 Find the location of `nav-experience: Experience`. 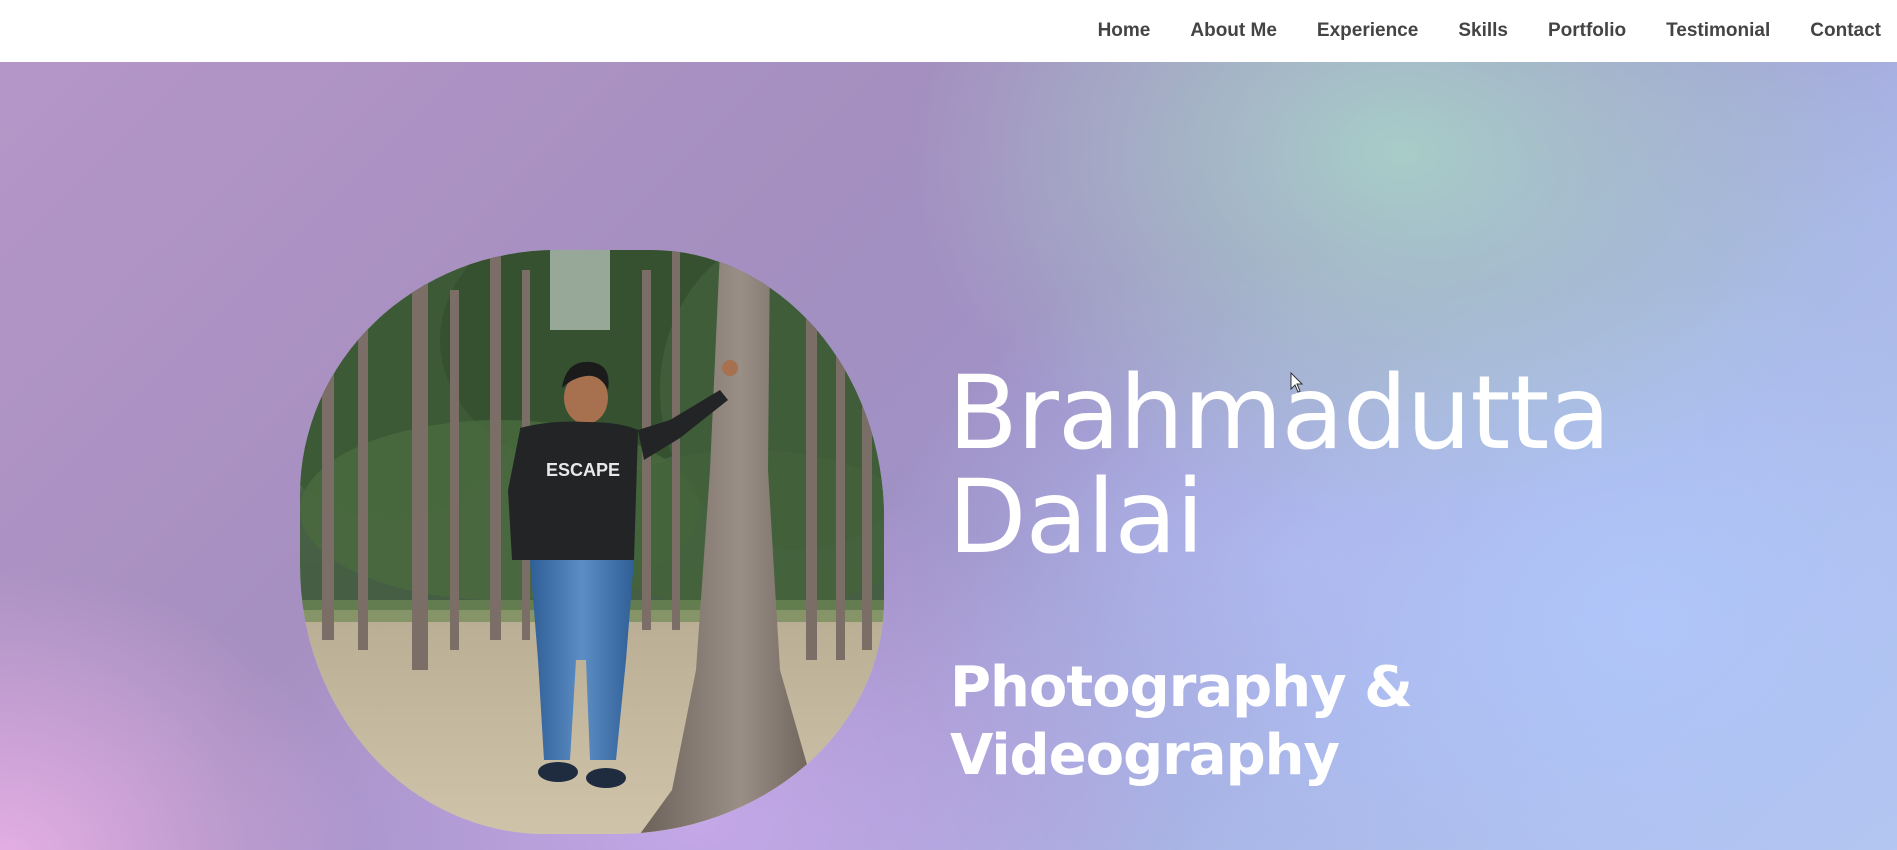

nav-experience: Experience is located at coordinates (1367, 31).